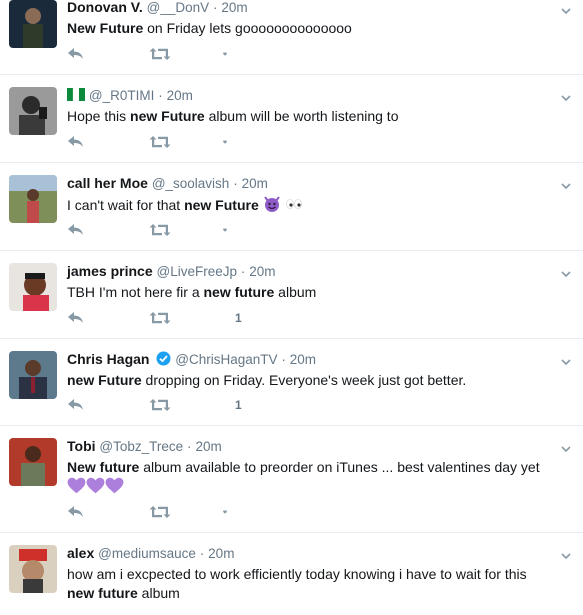 Image resolution: width=583 pixels, height=615 pixels. What do you see at coordinates (310, 95) in the screenshot?
I see `tweet-header: @_R0TIMI · 20m` at bounding box center [310, 95].